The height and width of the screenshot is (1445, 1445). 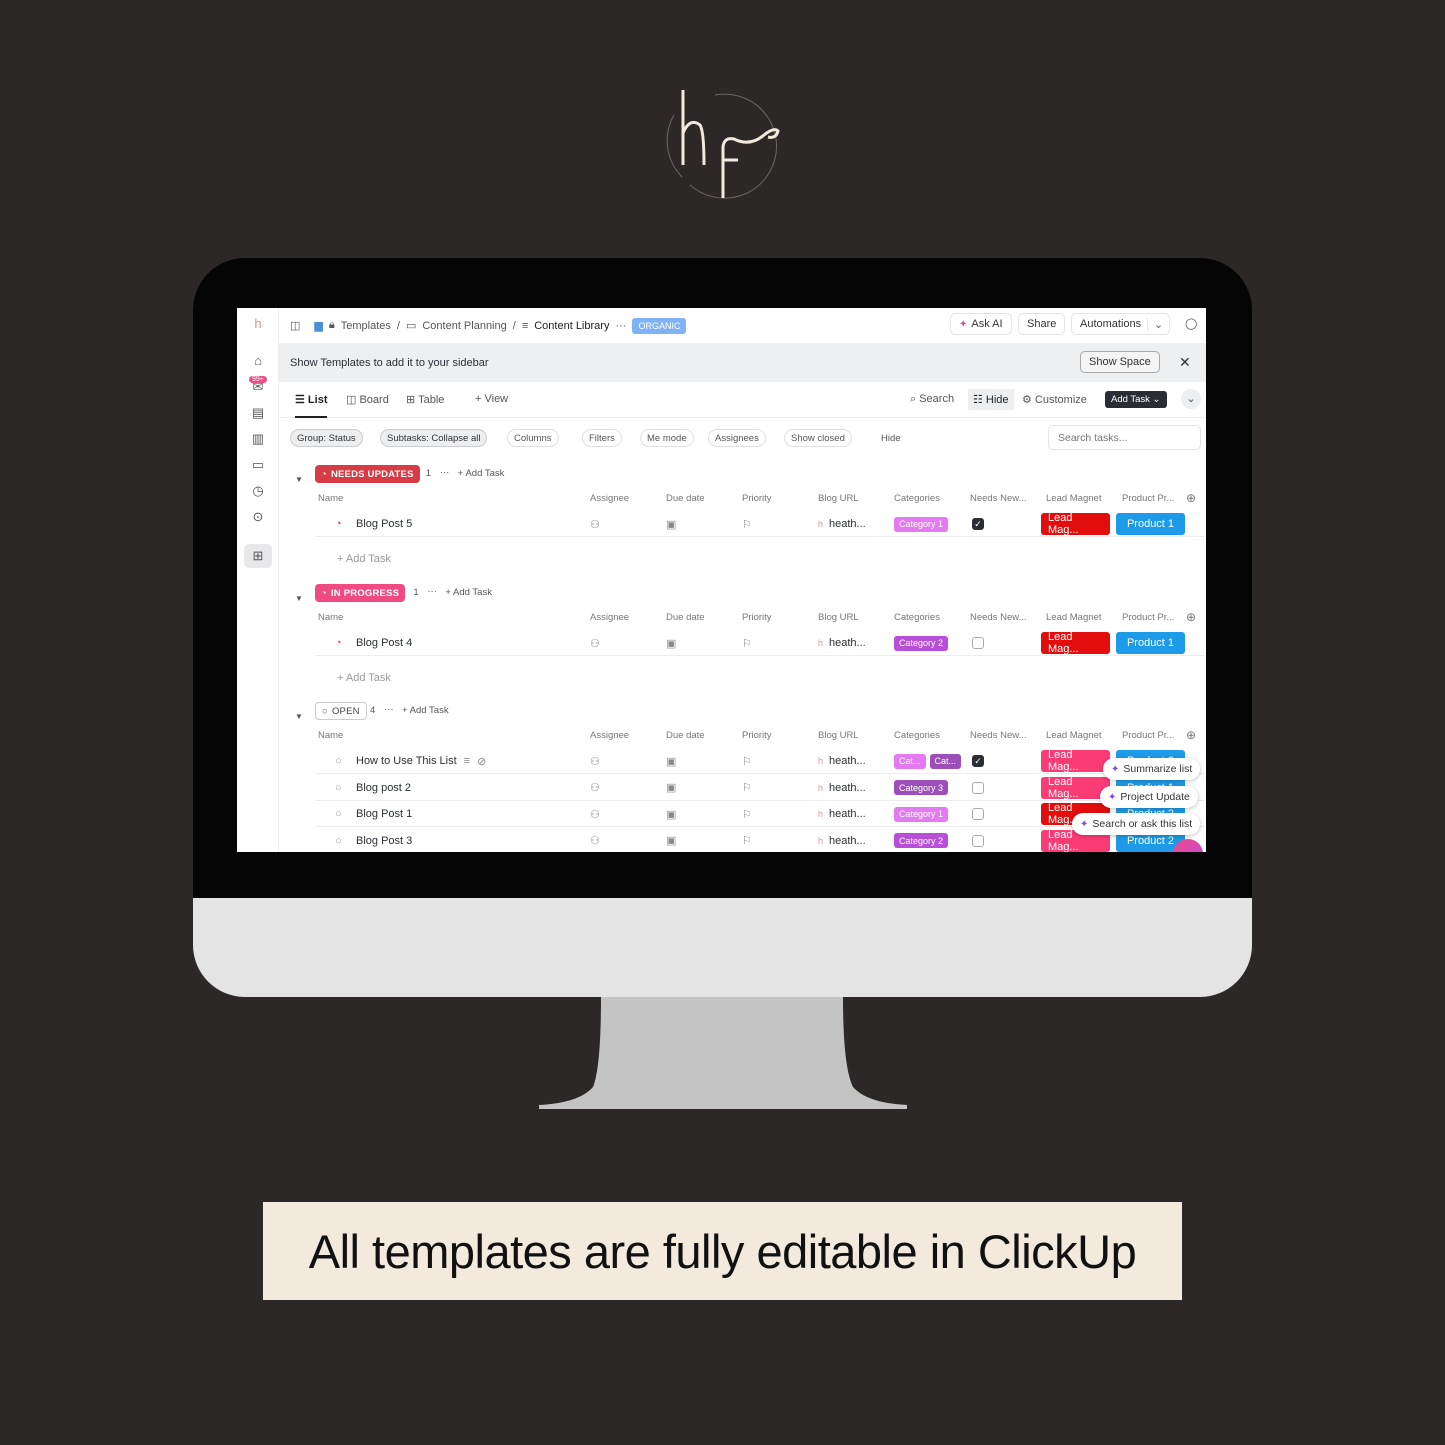 What do you see at coordinates (258, 413) in the screenshot?
I see `docs-icon: ▤` at bounding box center [258, 413].